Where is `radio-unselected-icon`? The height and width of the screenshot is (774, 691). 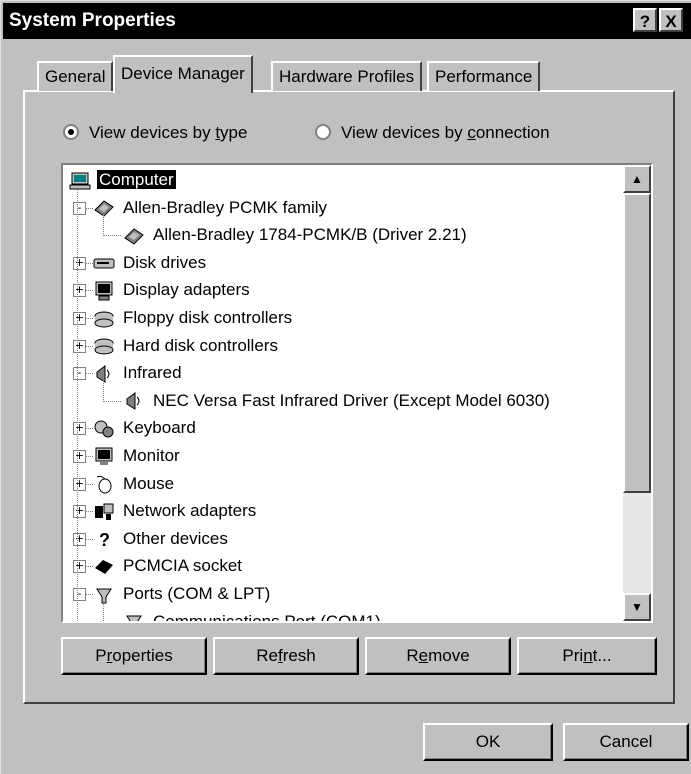 radio-unselected-icon is located at coordinates (323, 131).